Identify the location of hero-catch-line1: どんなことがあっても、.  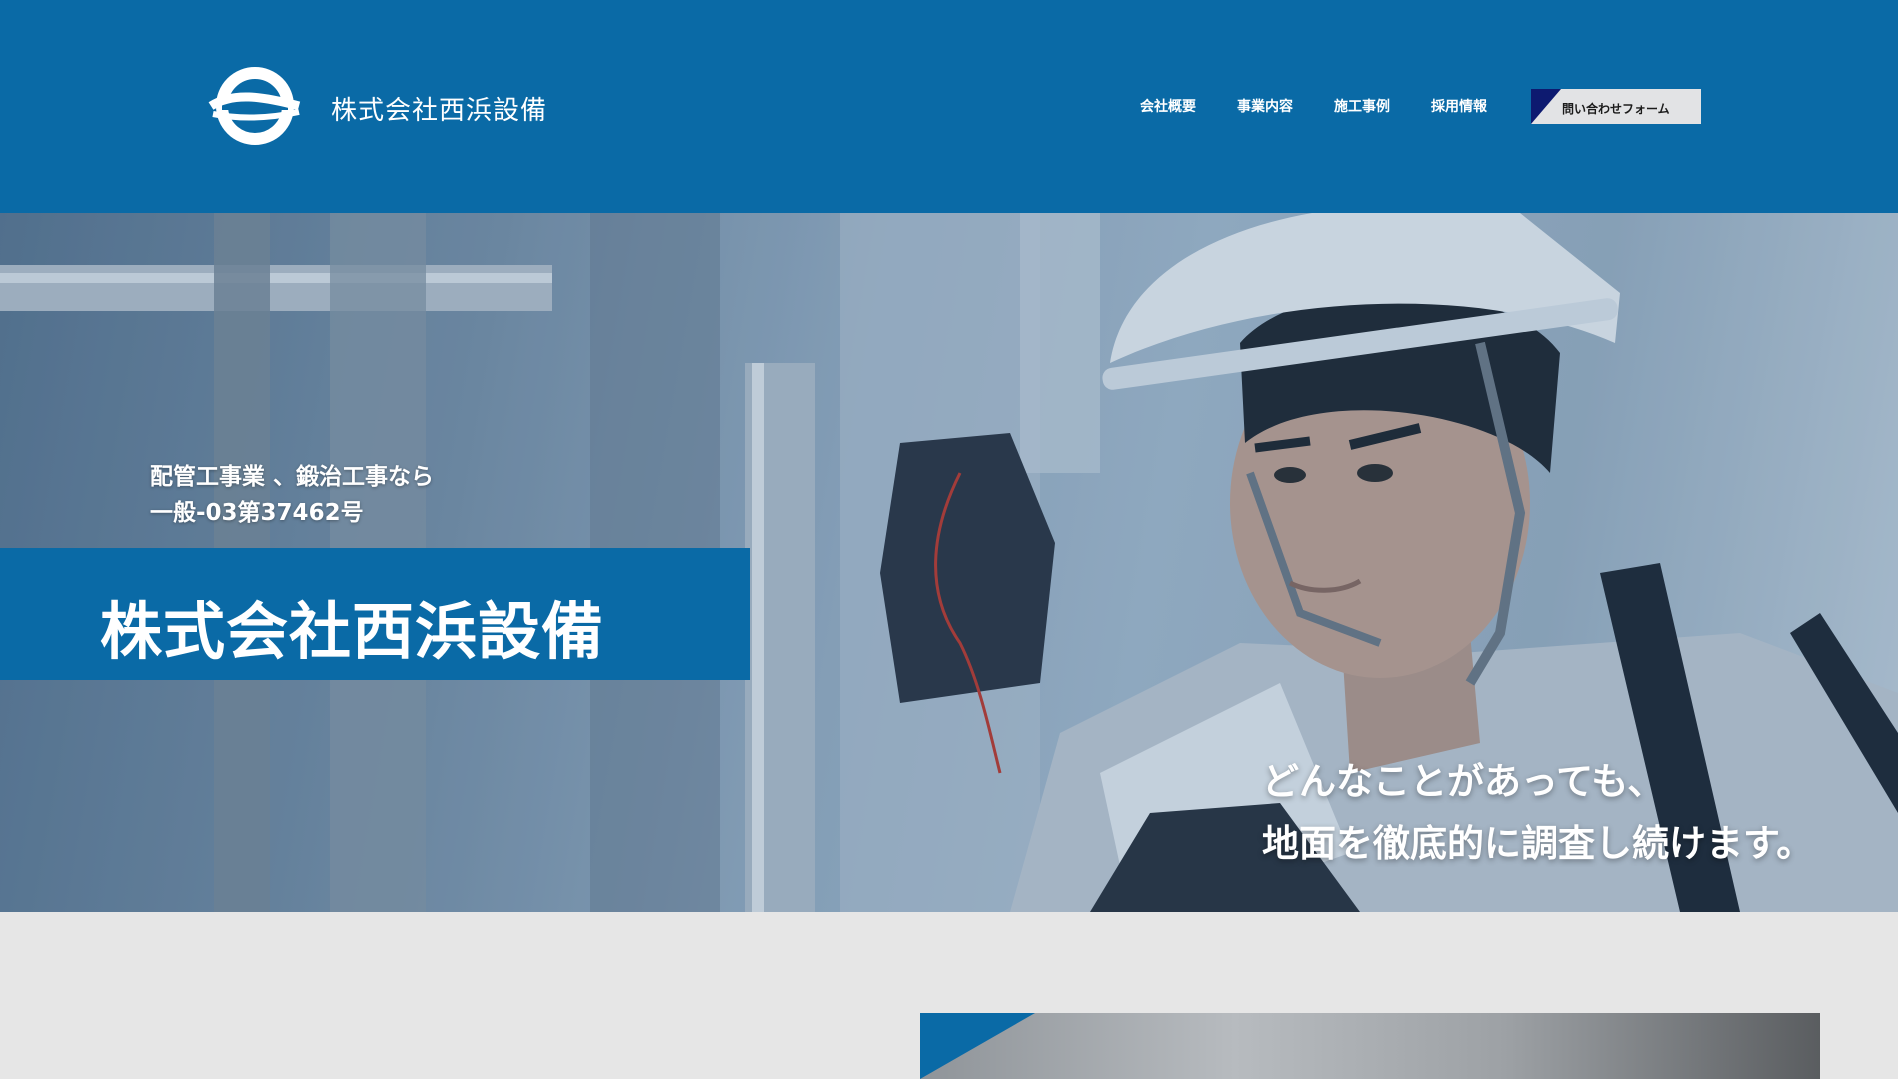
(1463, 781).